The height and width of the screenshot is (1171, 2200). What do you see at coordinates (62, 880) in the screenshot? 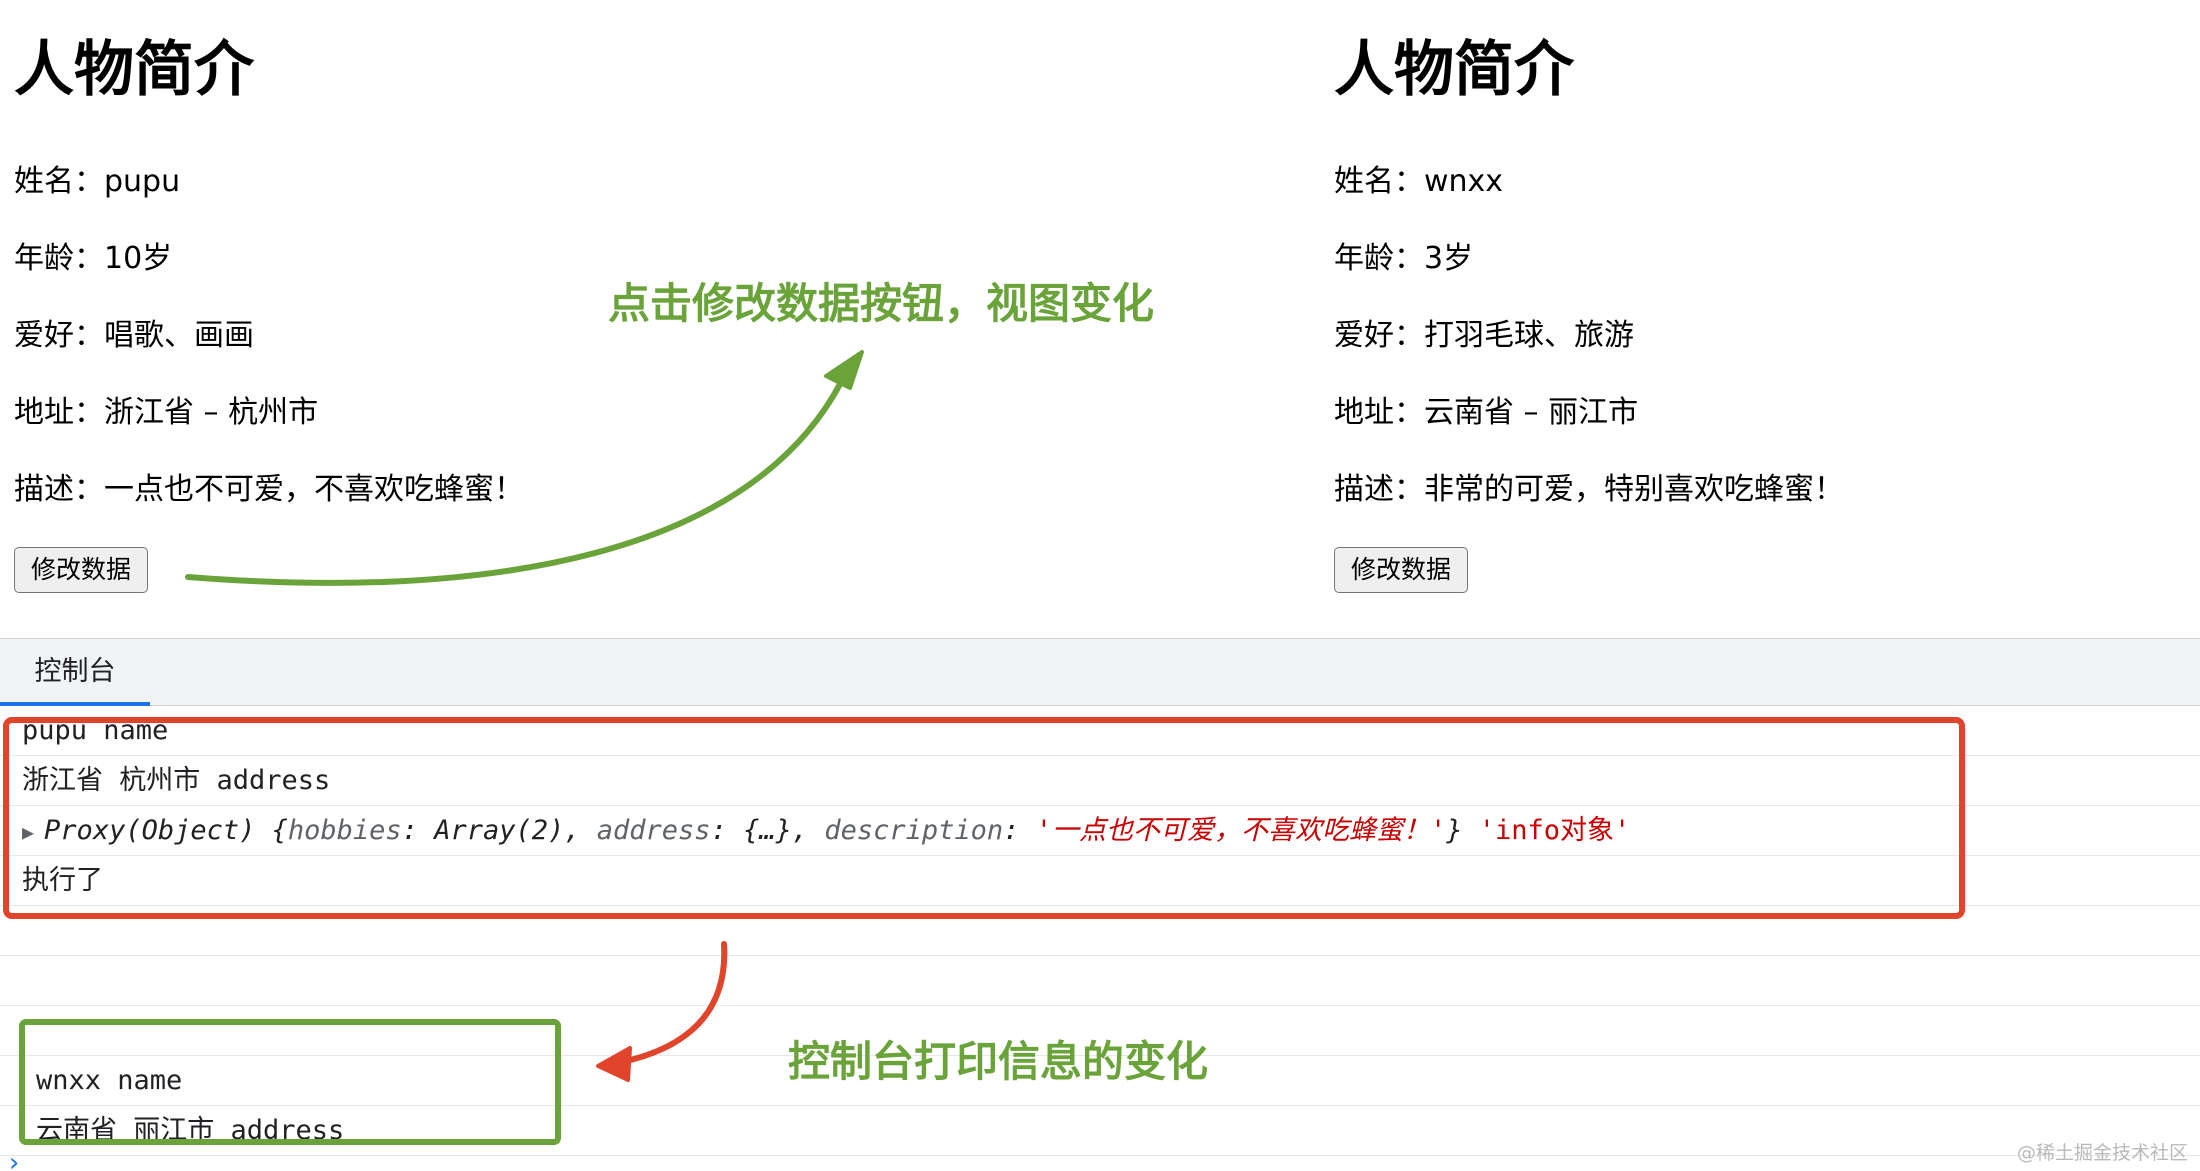
I see `log-text: 执行了` at bounding box center [62, 880].